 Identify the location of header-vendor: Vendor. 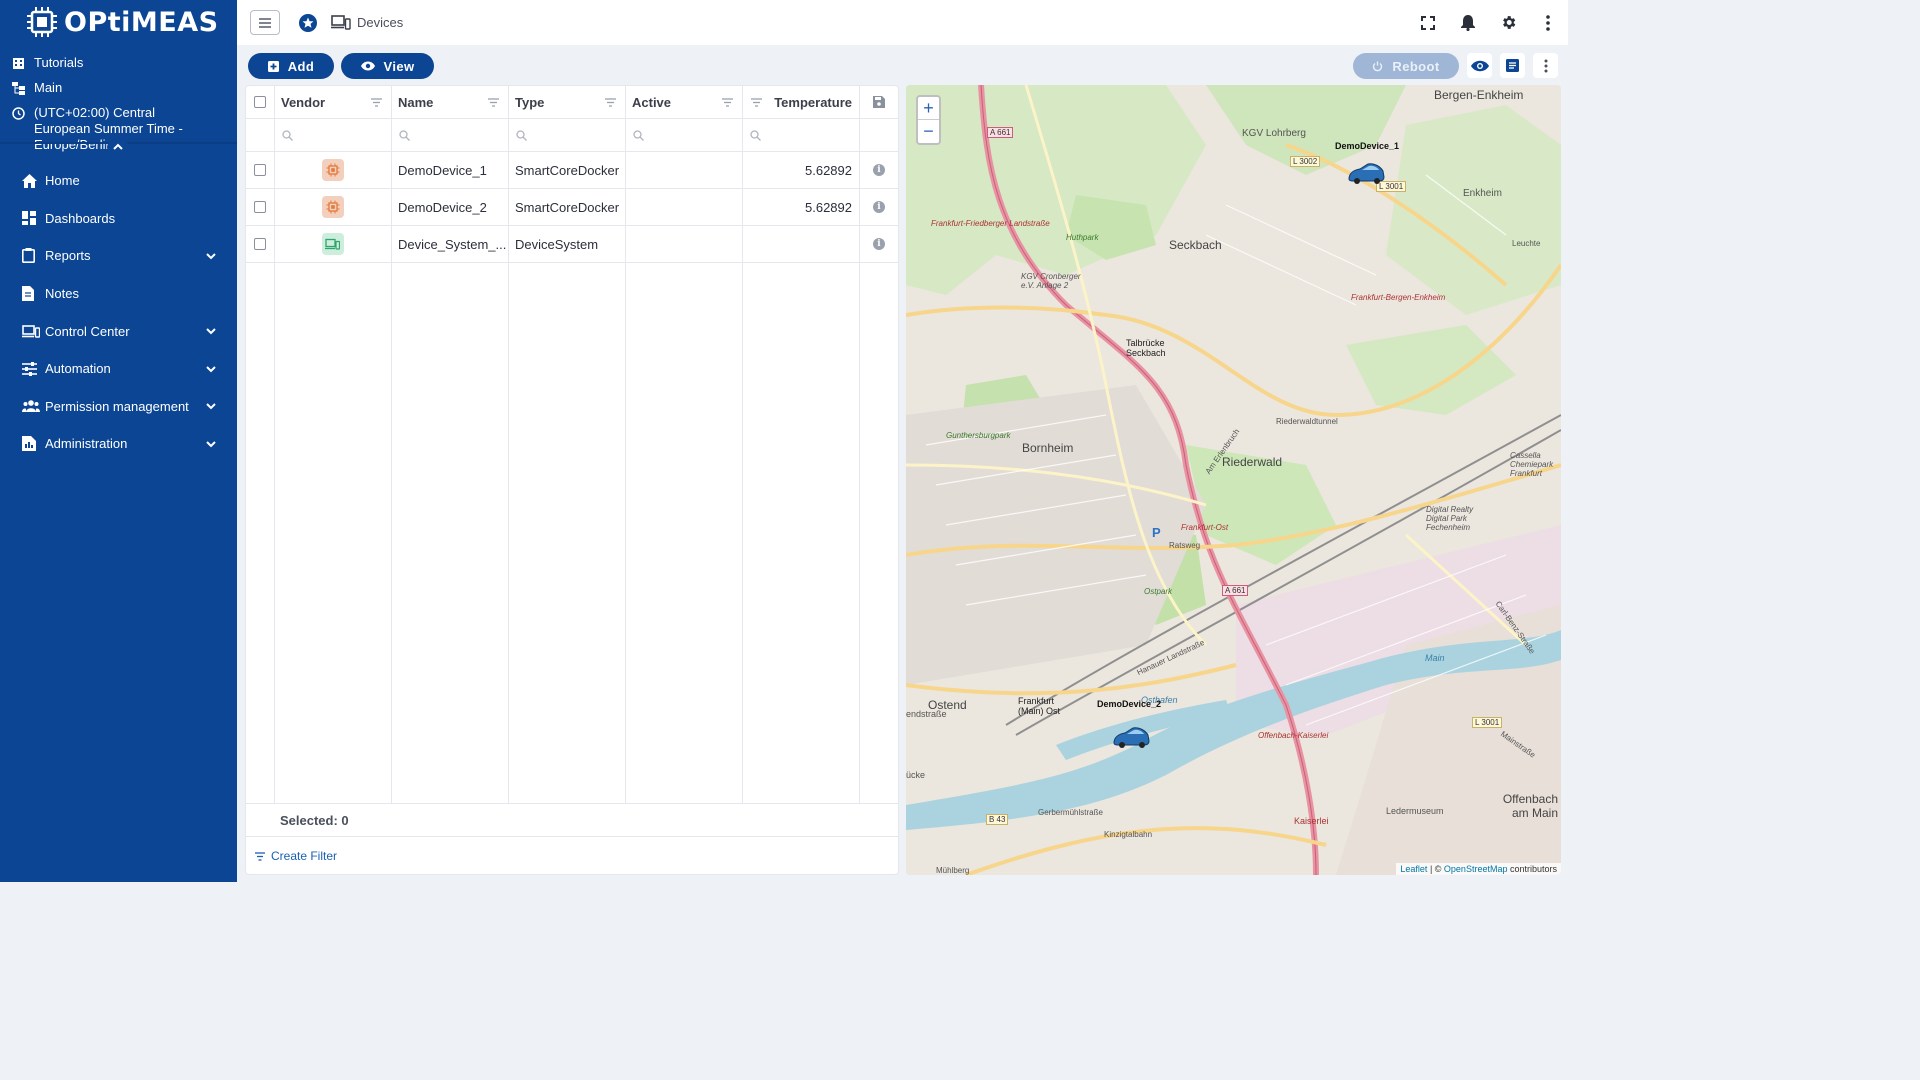
(332, 102).